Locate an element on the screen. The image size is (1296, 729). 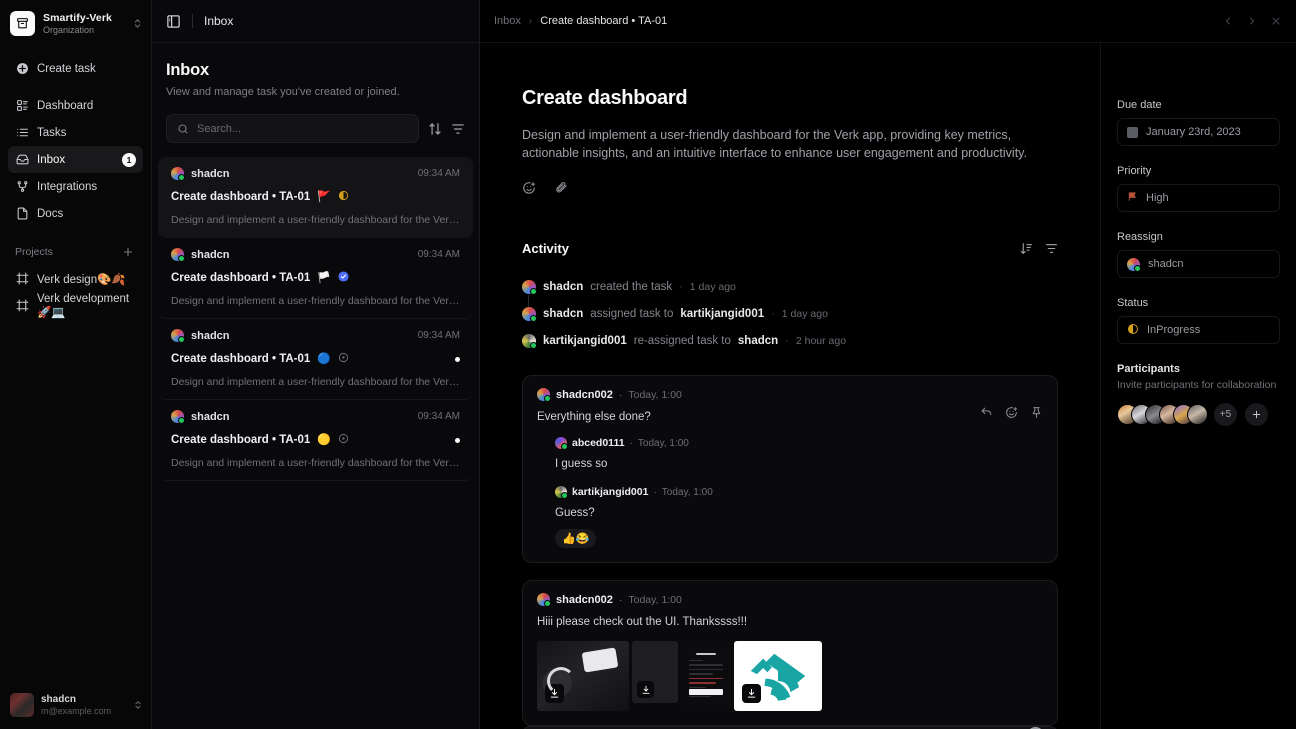
sidebar-project-verk-development: Verk development 🚀💻 is located at coordinates (75, 305).